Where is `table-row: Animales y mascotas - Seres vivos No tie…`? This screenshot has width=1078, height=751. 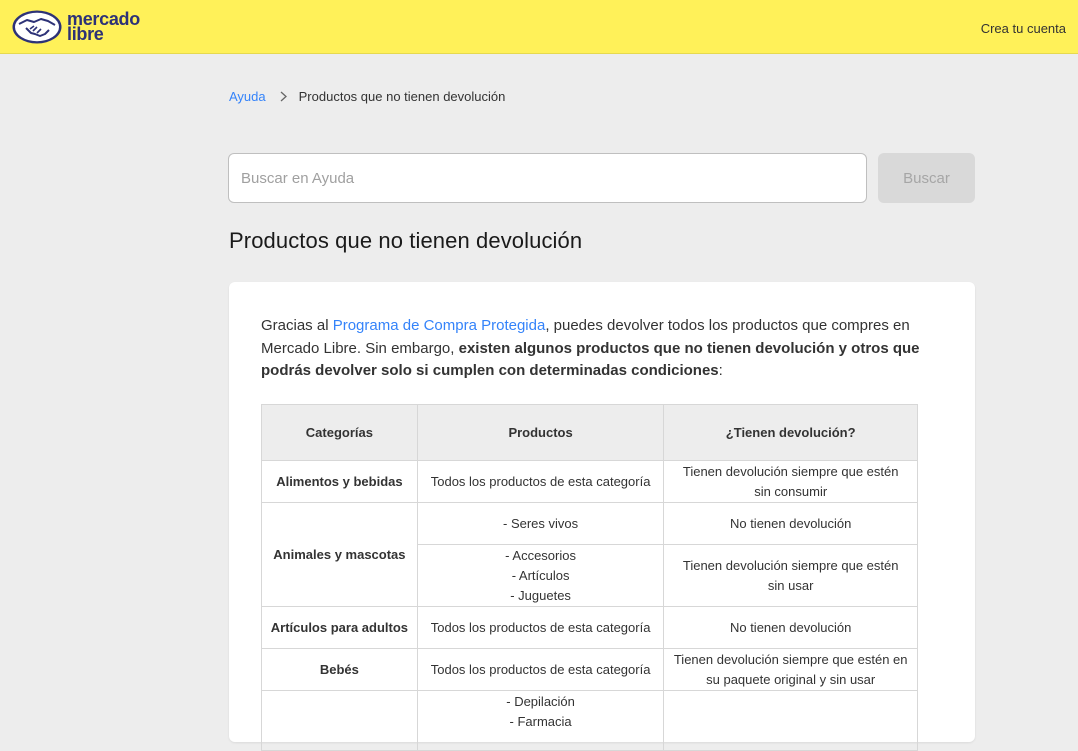
table-row: Animales y mascotas - Seres vivos No tie… is located at coordinates (589, 554).